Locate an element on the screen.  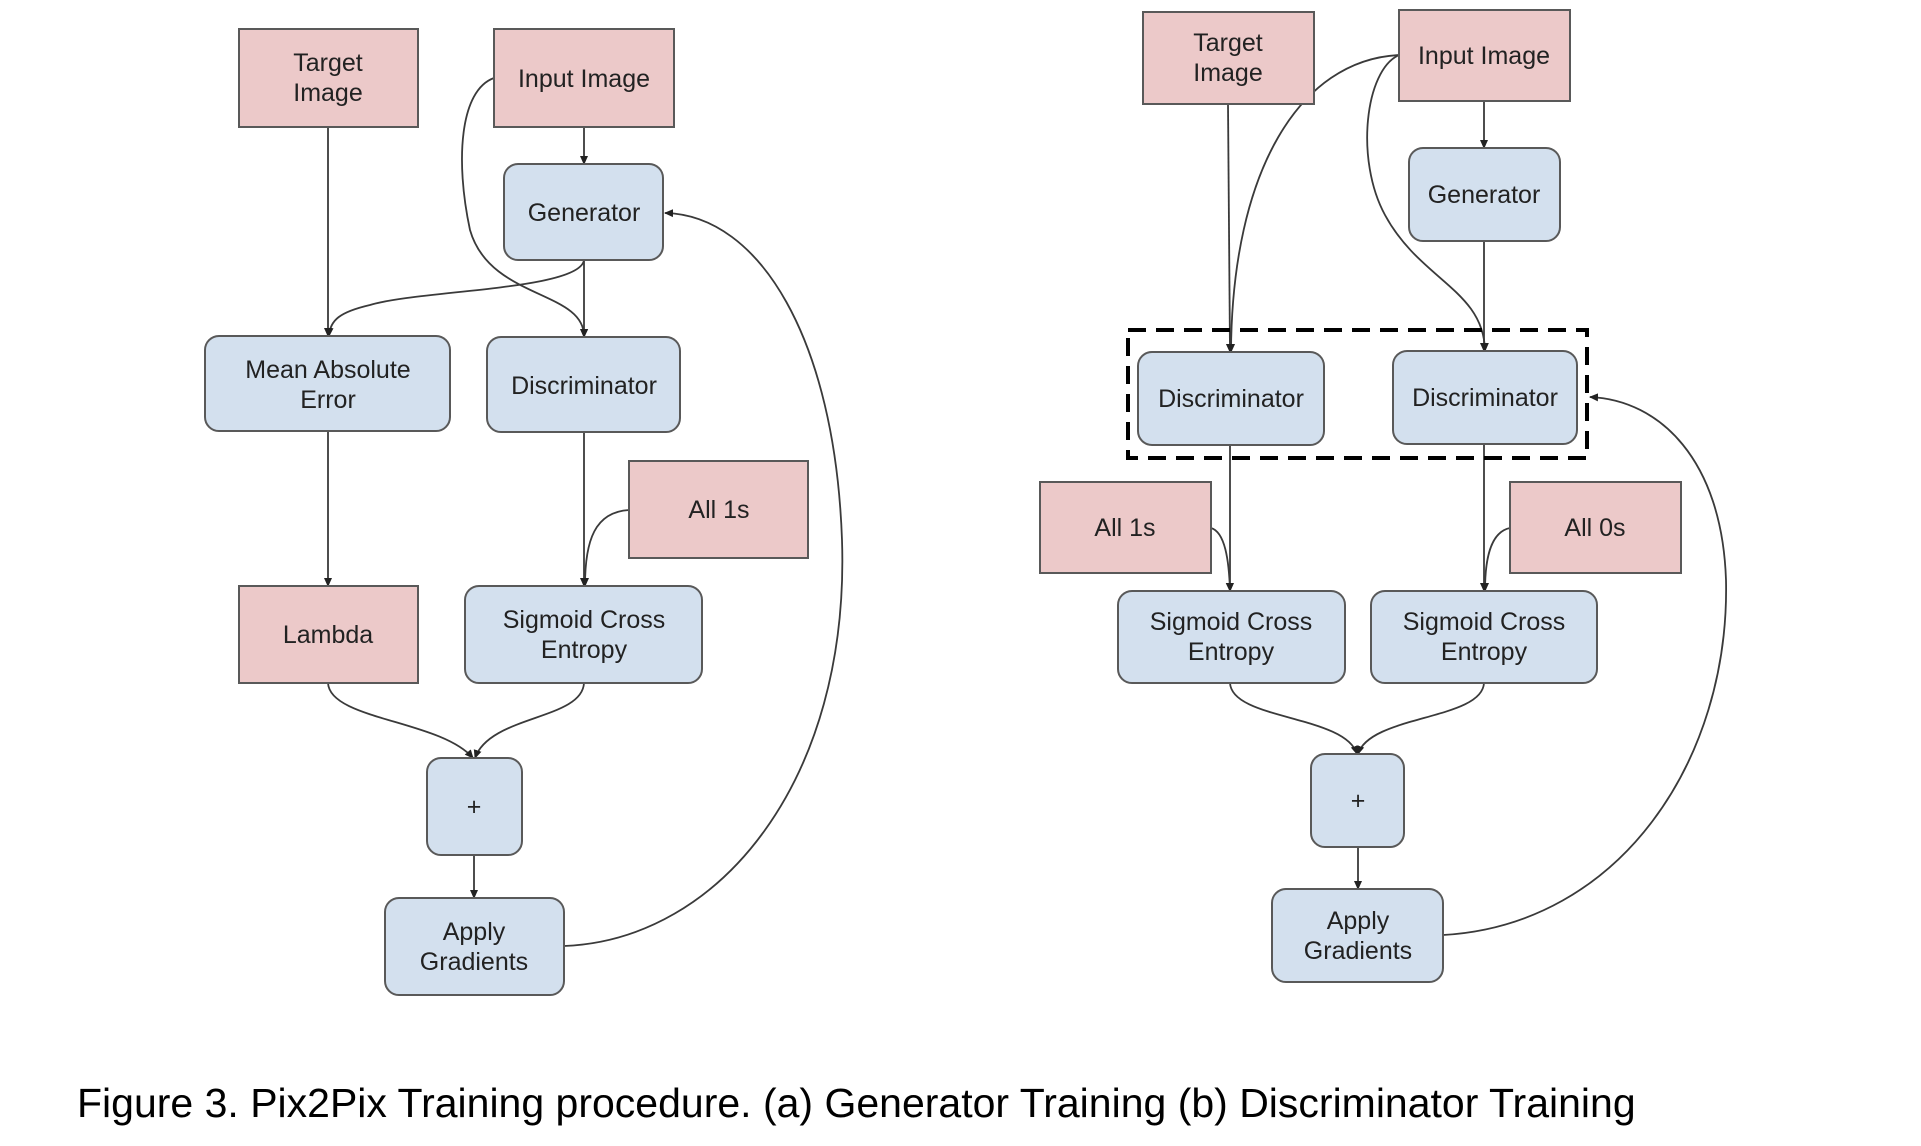
edge-b-target-to-discriminator-real is located at coordinates (1229, 228).